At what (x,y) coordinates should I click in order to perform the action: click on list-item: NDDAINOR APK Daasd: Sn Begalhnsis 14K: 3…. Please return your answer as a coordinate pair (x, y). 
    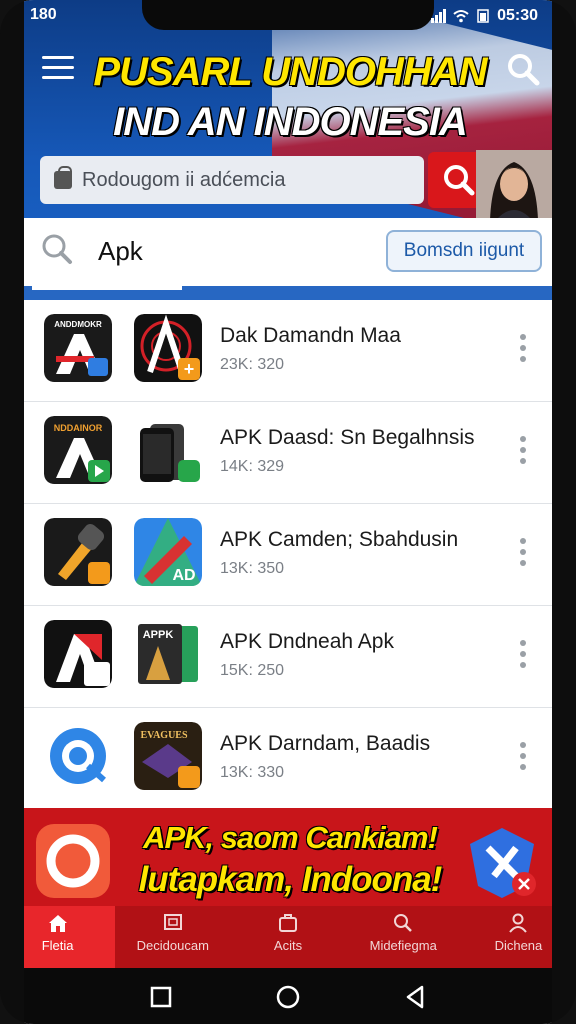
    Looking at the image, I should click on (288, 453).